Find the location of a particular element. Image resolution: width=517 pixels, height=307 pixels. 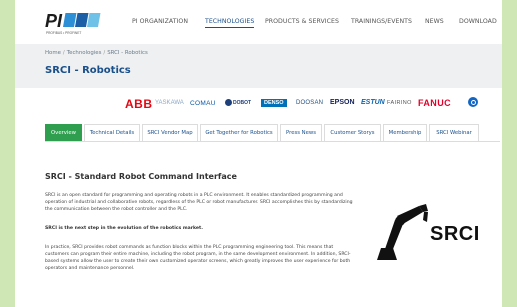

srci-logo-text: SRCI is located at coordinates (455, 234).